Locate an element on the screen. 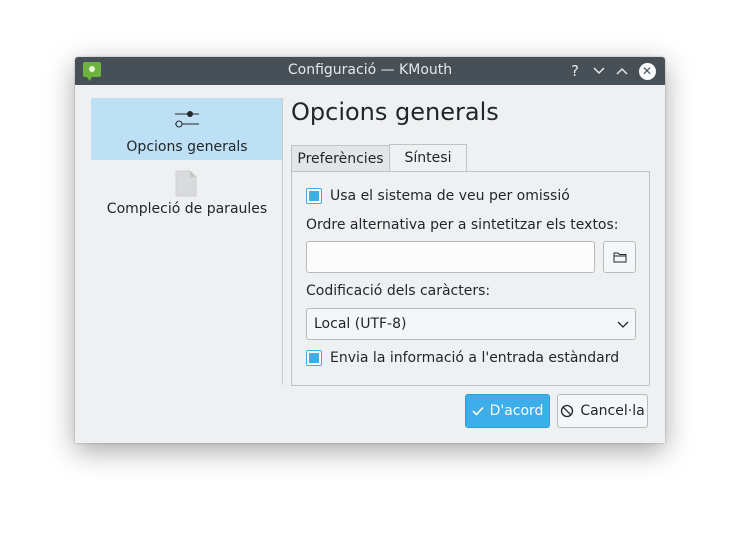 This screenshot has width=740, height=536. close-button: ✕ is located at coordinates (647, 71).